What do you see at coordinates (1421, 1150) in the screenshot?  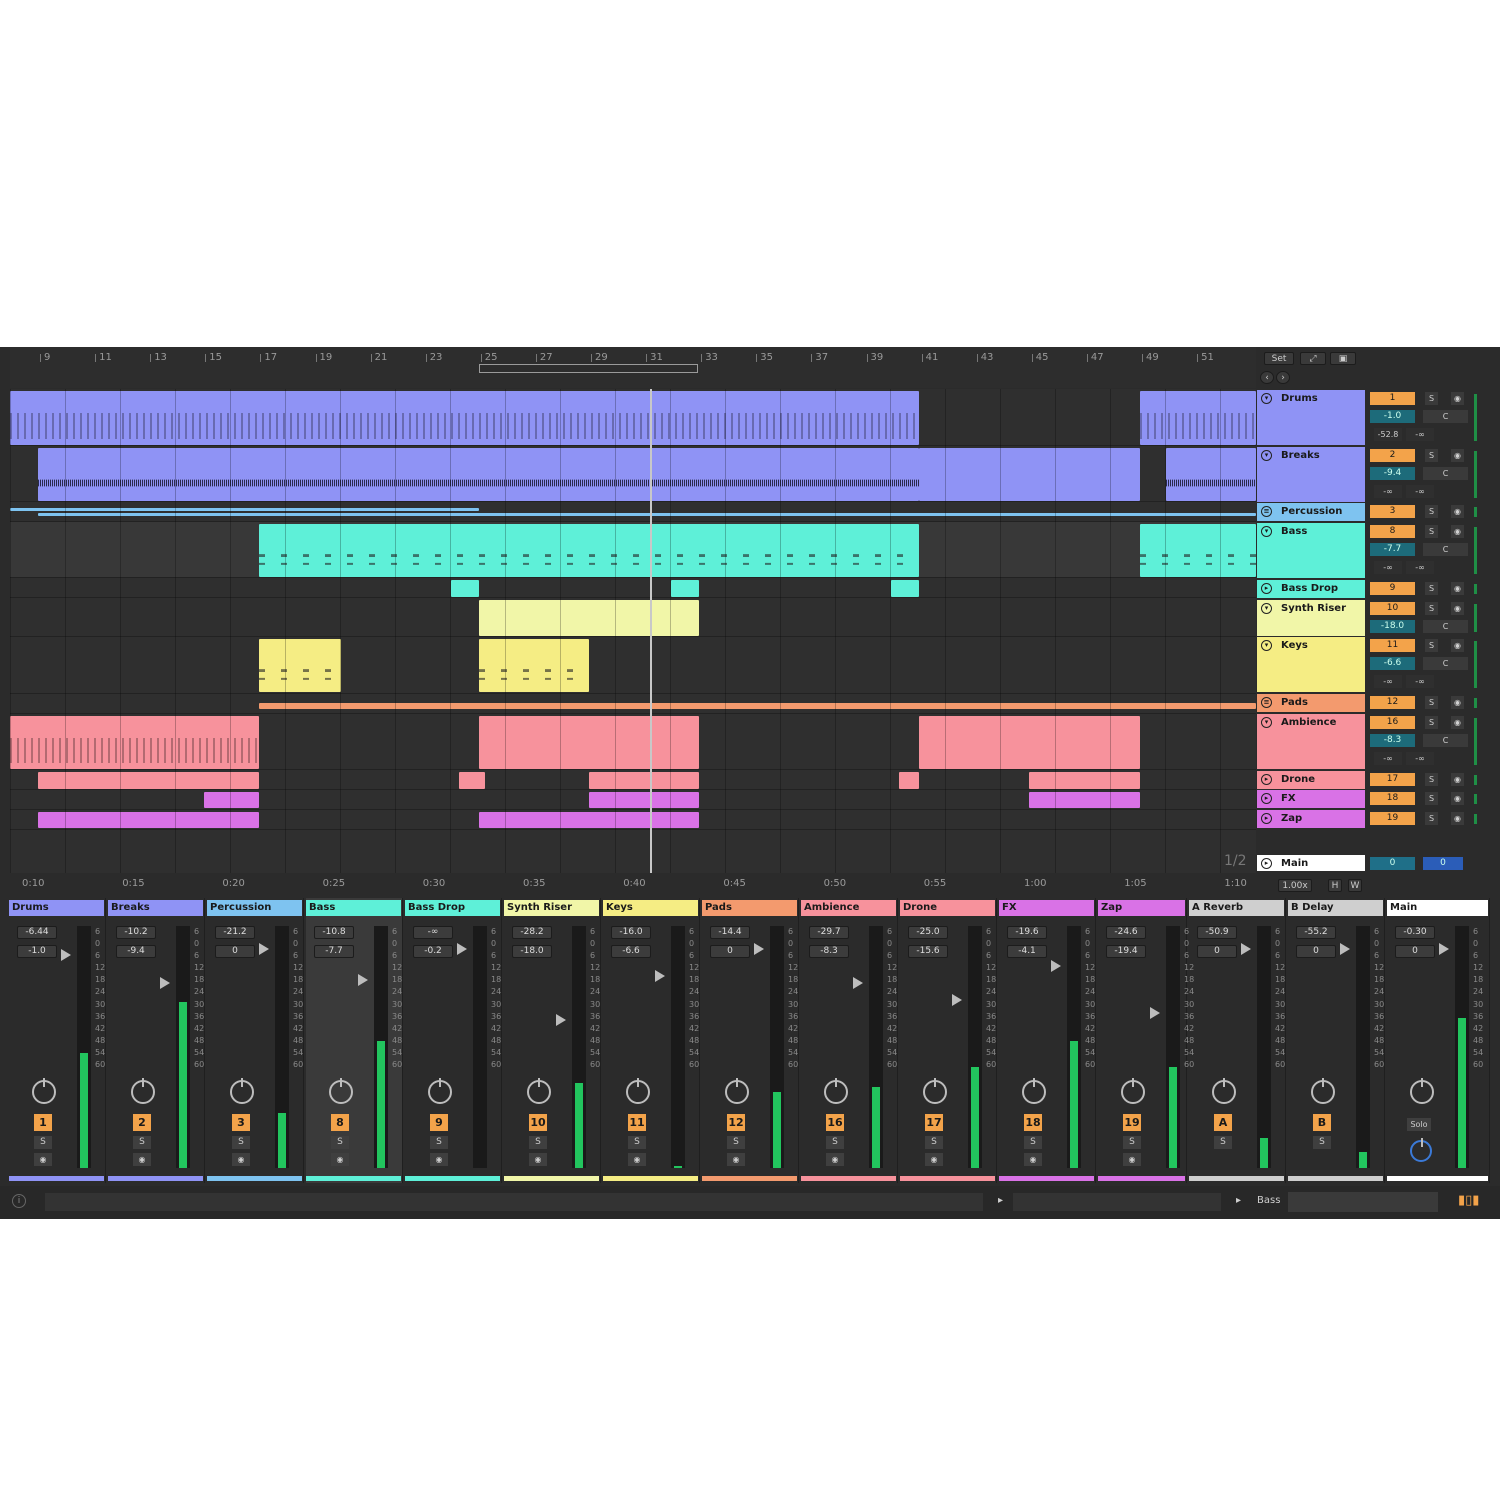 I see `cue-volume-knob` at bounding box center [1421, 1150].